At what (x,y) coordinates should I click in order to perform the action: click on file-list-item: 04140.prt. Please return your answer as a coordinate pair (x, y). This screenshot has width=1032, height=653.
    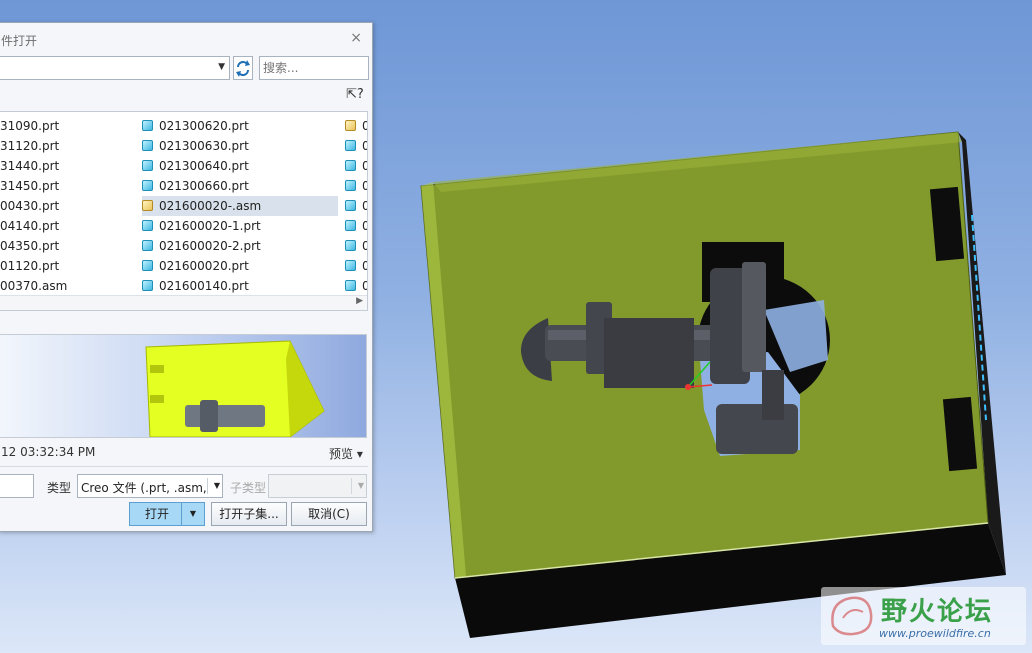
    Looking at the image, I should click on (70, 226).